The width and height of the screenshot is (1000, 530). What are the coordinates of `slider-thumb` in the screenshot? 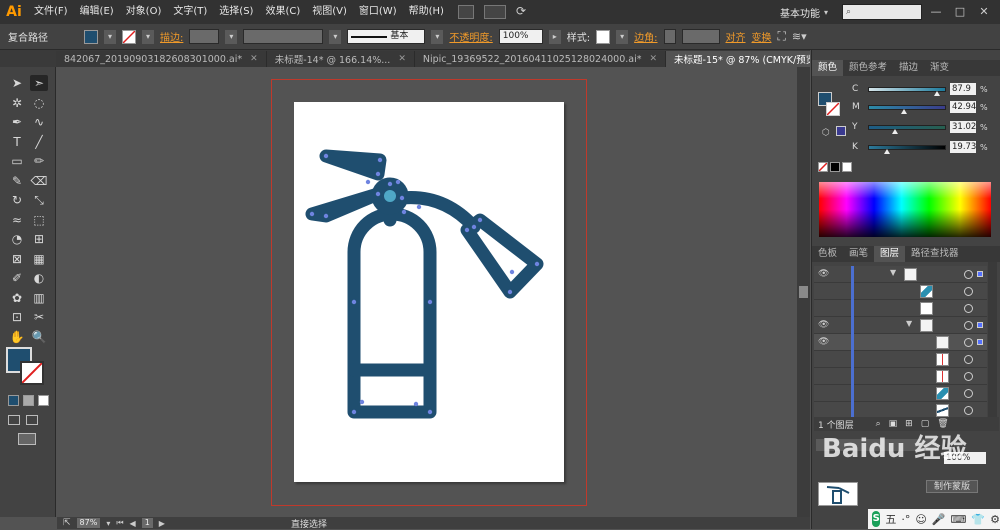 It's located at (894, 131).